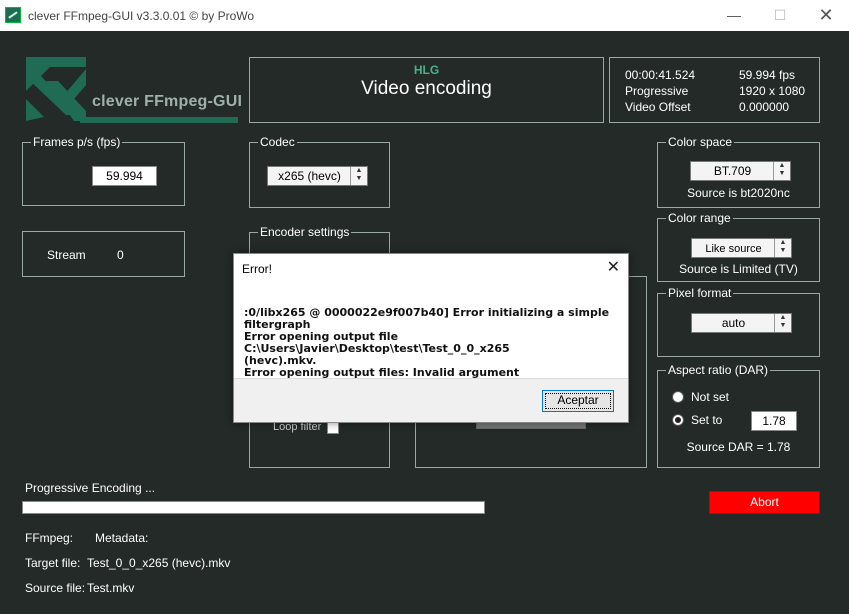 This screenshot has height=614, width=849. I want to click on color-space-select: BT.709 ▲ ▼, so click(740, 171).